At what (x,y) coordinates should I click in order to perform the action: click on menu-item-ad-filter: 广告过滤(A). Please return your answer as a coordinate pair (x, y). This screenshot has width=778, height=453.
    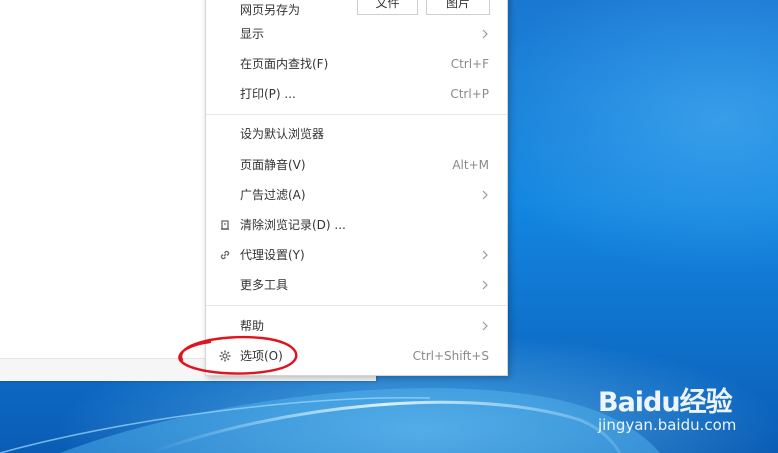
    Looking at the image, I should click on (356, 195).